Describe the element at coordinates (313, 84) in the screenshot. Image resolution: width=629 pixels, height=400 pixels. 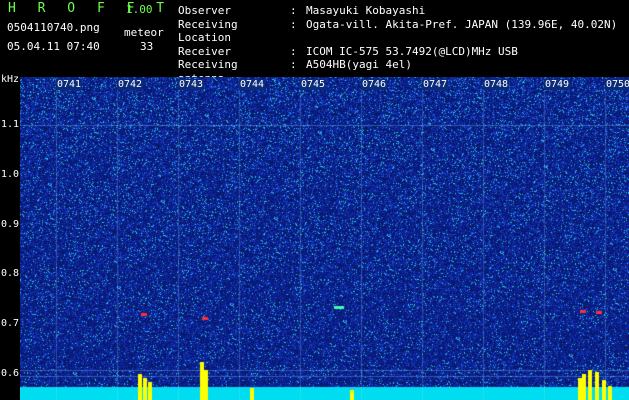
I see `time-tick-label: 0745` at that location.